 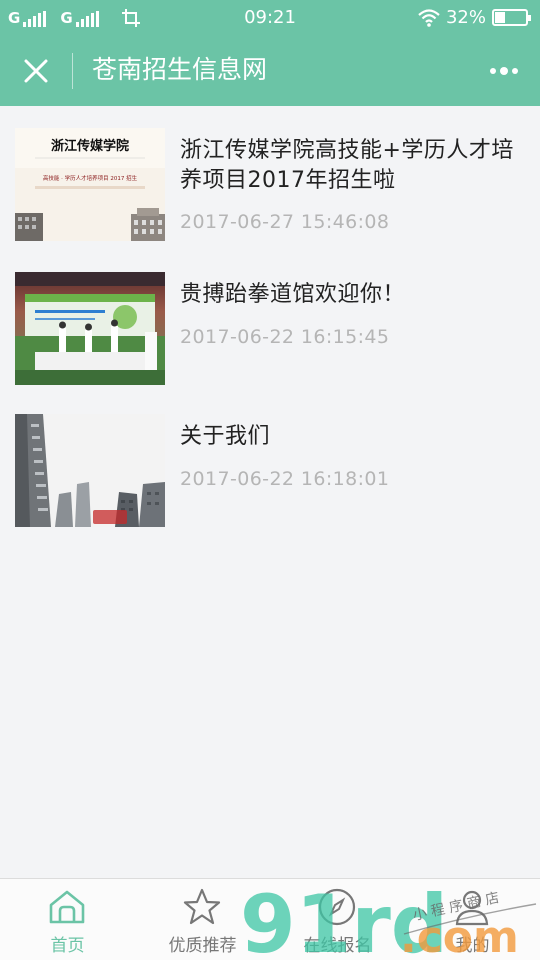 I want to click on tab-signup-label: 在线报名, so click(x=337, y=946).